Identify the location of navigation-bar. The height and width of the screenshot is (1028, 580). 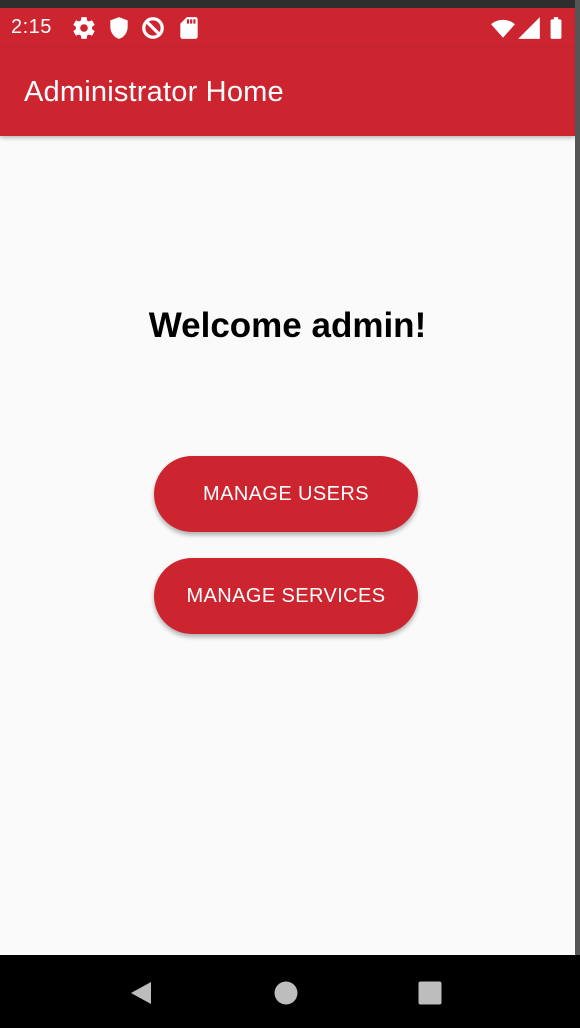
(290, 991).